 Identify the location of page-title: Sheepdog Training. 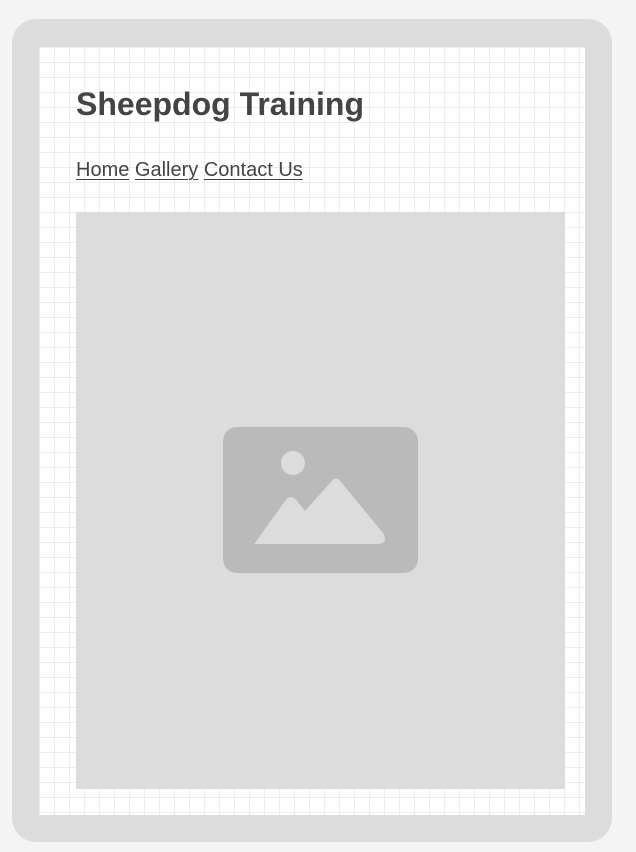
(220, 104).